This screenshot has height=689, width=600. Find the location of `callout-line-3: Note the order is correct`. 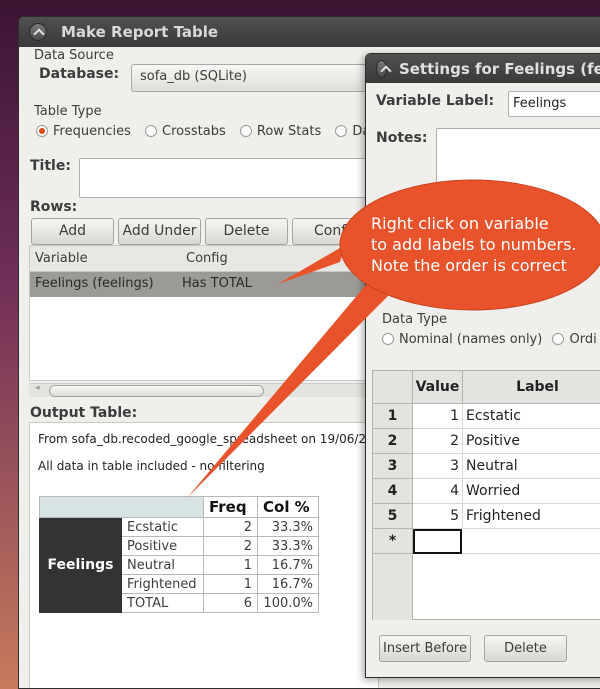

callout-line-3: Note the order is correct is located at coordinates (469, 265).